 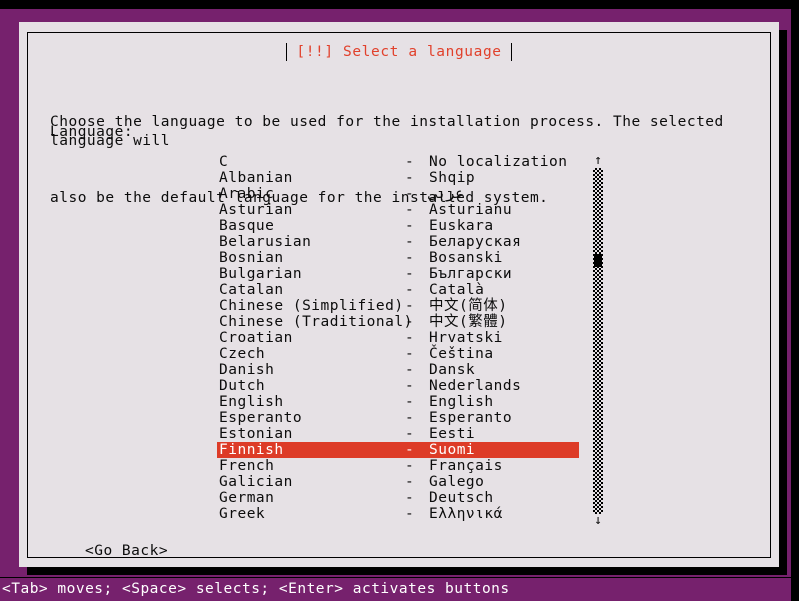 I want to click on language-native-name: Suomi, so click(x=452, y=450).